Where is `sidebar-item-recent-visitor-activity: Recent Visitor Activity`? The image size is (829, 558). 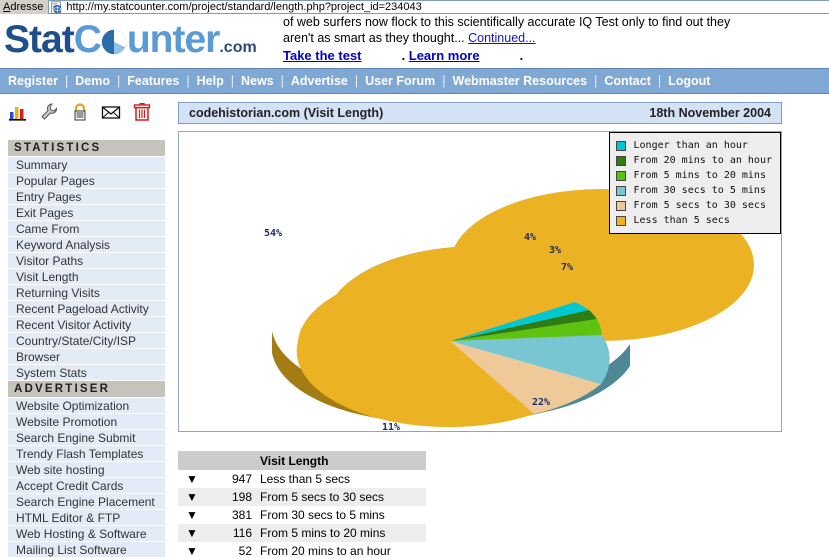
sidebar-item-recent-visitor-activity: Recent Visitor Activity is located at coordinates (86, 325).